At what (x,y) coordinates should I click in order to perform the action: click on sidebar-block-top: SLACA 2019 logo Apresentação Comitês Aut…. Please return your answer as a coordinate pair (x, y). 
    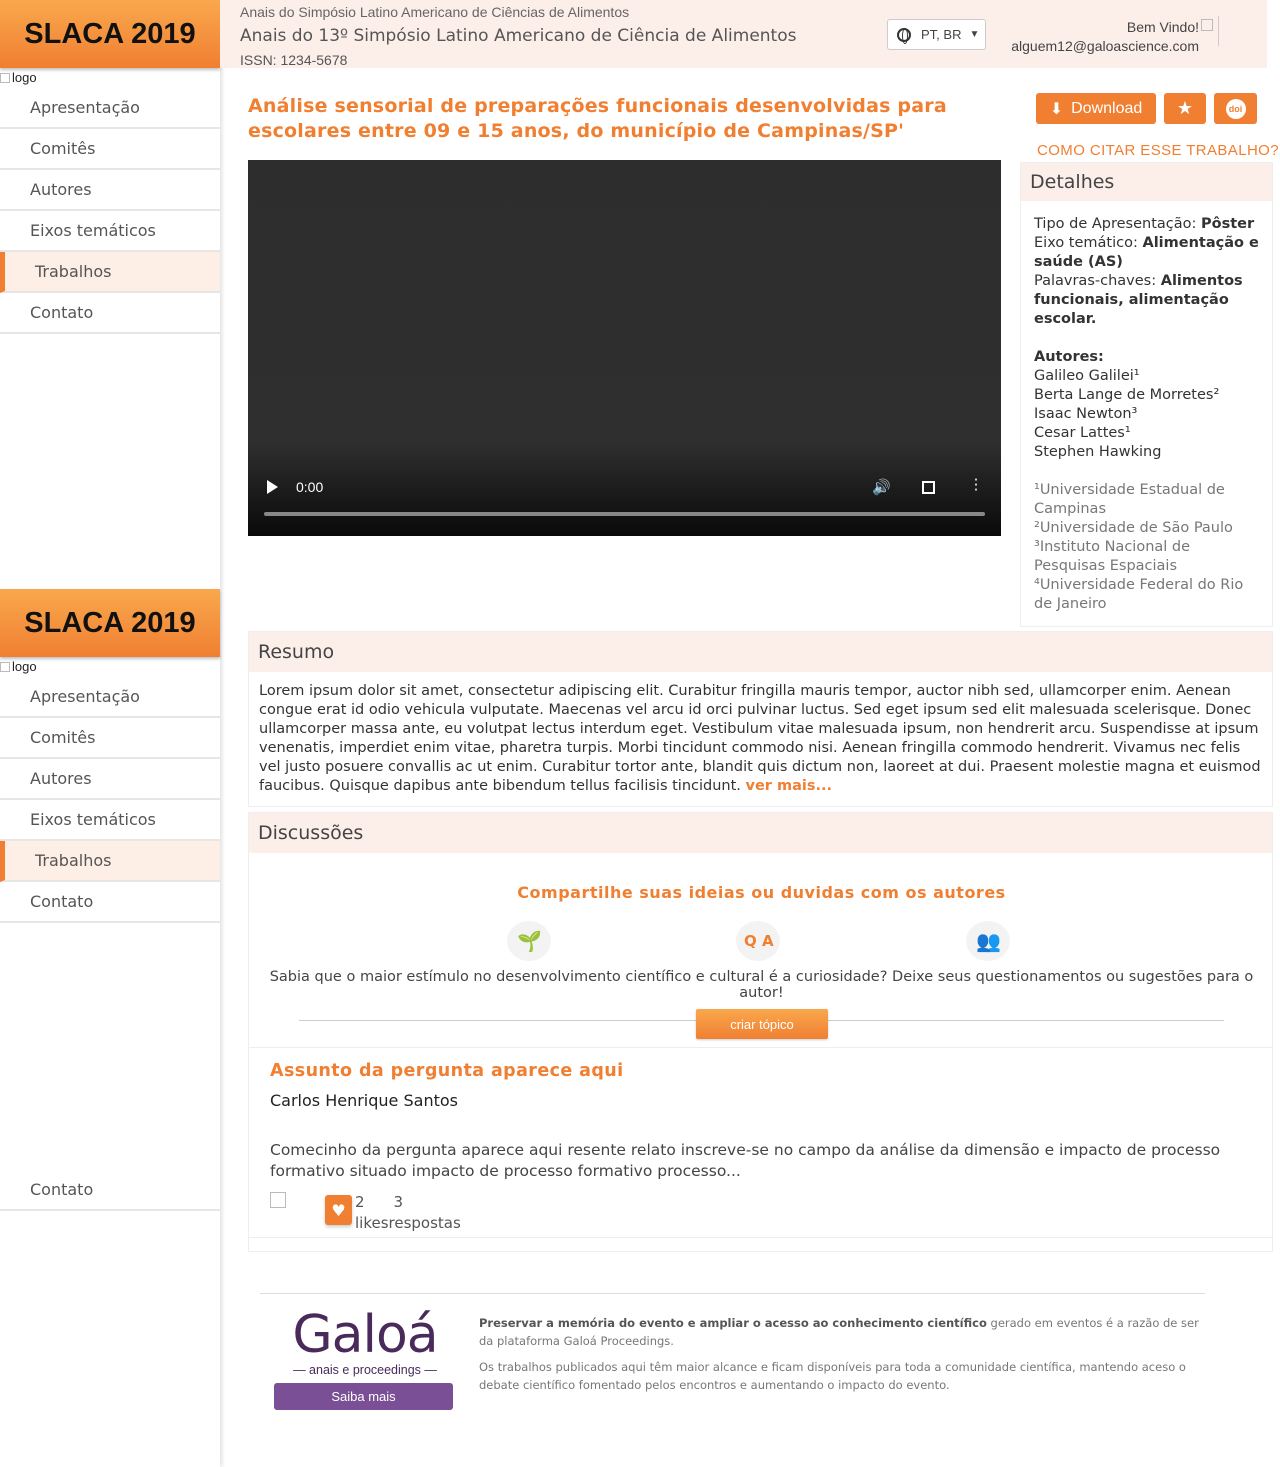
    Looking at the image, I should click on (110, 167).